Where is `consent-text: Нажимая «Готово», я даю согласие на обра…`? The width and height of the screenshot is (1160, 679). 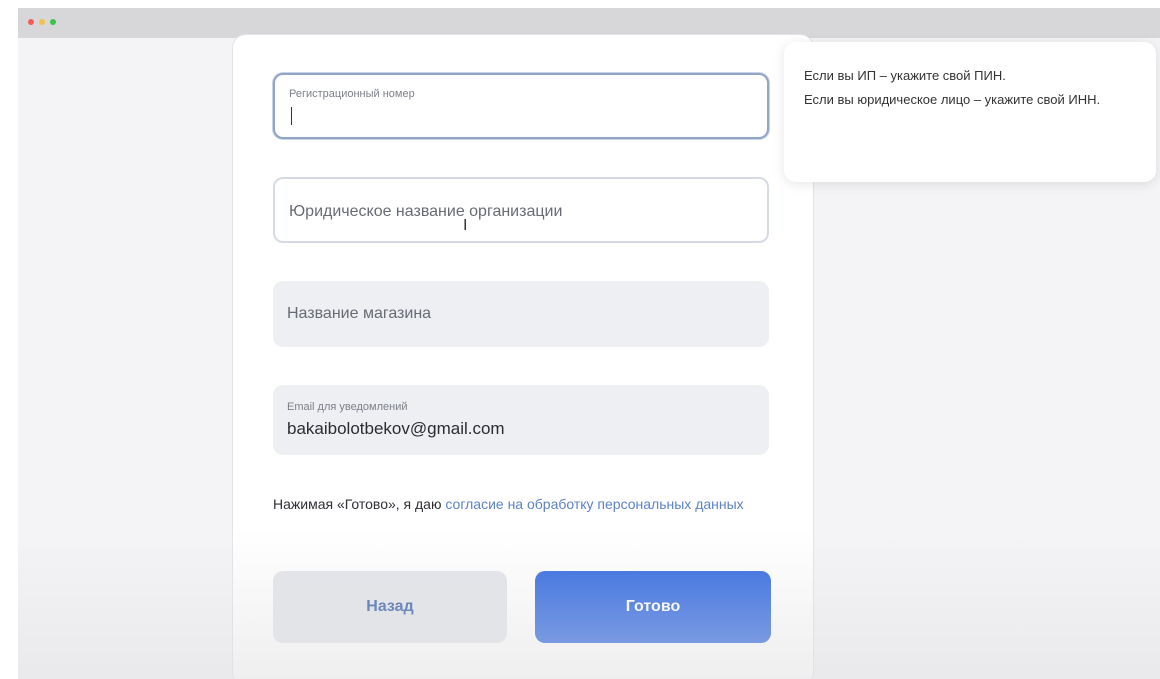 consent-text: Нажимая «Готово», я даю согласие на обра… is located at coordinates (523, 504).